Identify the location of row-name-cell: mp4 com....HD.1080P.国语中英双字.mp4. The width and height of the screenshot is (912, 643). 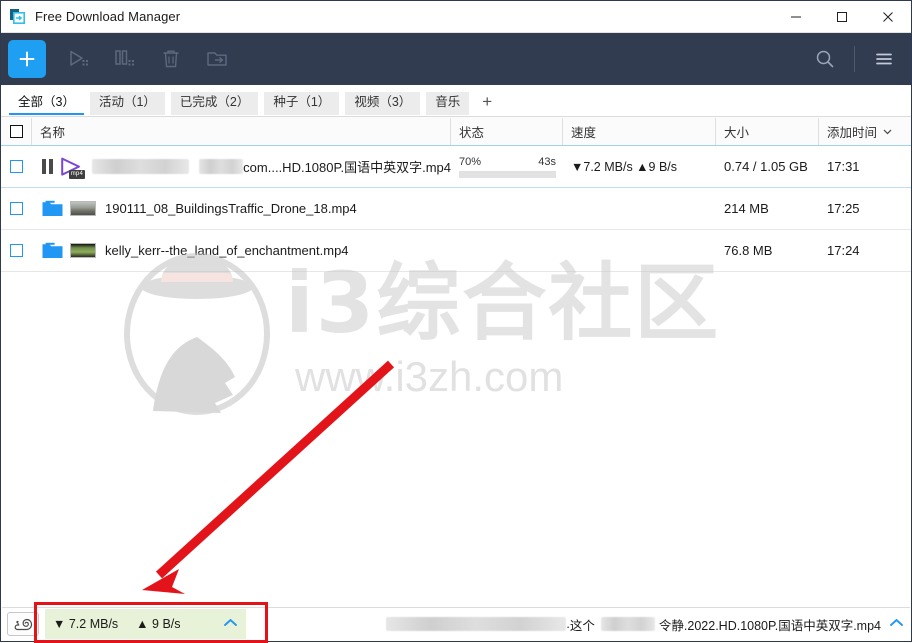
(241, 166).